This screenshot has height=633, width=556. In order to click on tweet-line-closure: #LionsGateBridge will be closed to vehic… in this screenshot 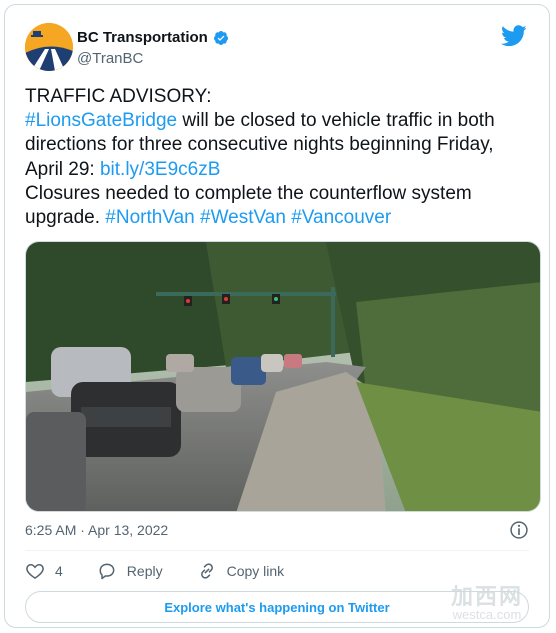, I will do `click(280, 145)`.